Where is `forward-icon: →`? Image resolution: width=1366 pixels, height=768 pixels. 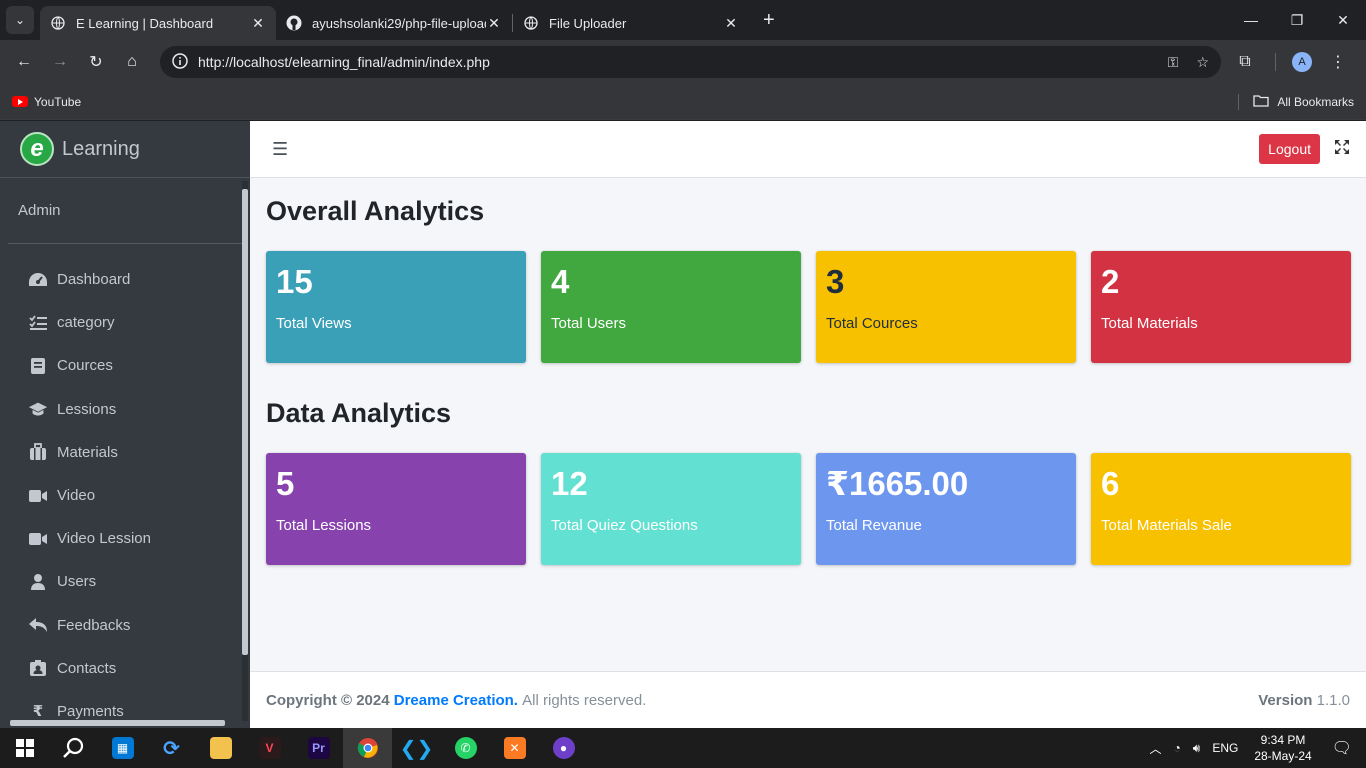
forward-icon: → is located at coordinates (60, 62).